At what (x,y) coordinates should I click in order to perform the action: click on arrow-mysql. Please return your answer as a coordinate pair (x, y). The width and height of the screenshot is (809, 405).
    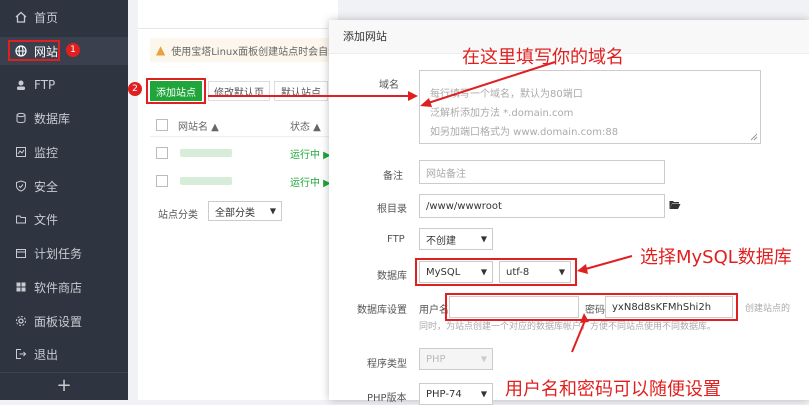
    Looking at the image, I should click on (607, 263).